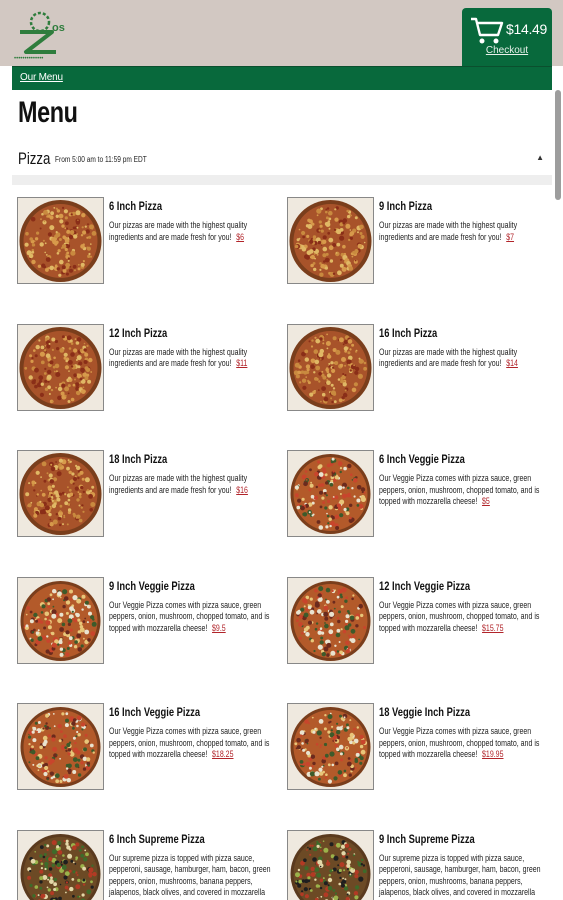  I want to click on menu-item-price: $18.25, so click(222, 754).